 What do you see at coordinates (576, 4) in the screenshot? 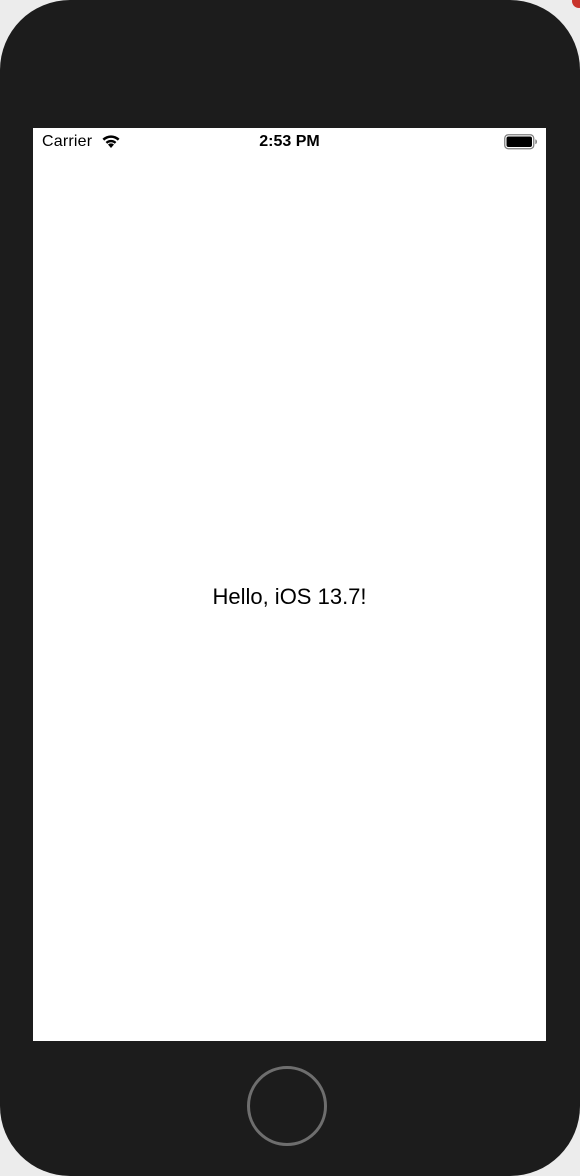
I see `simulator-indicator` at bounding box center [576, 4].